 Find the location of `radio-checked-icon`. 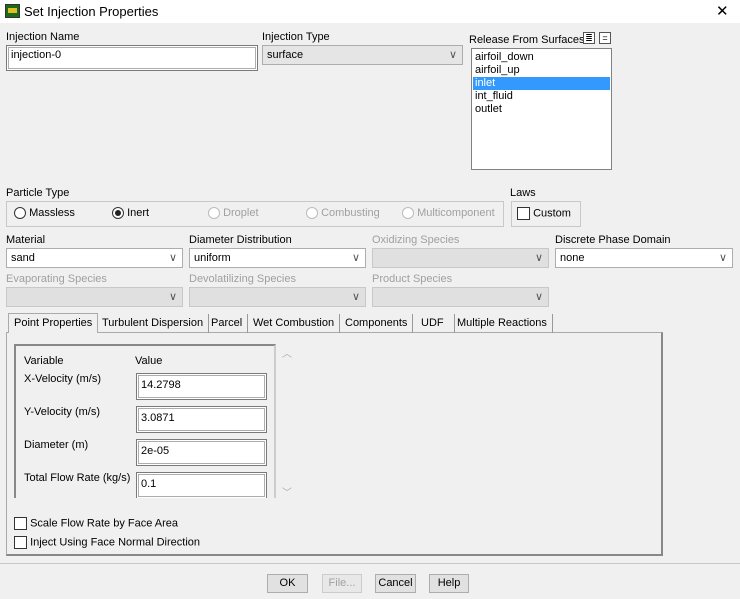

radio-checked-icon is located at coordinates (118, 213).